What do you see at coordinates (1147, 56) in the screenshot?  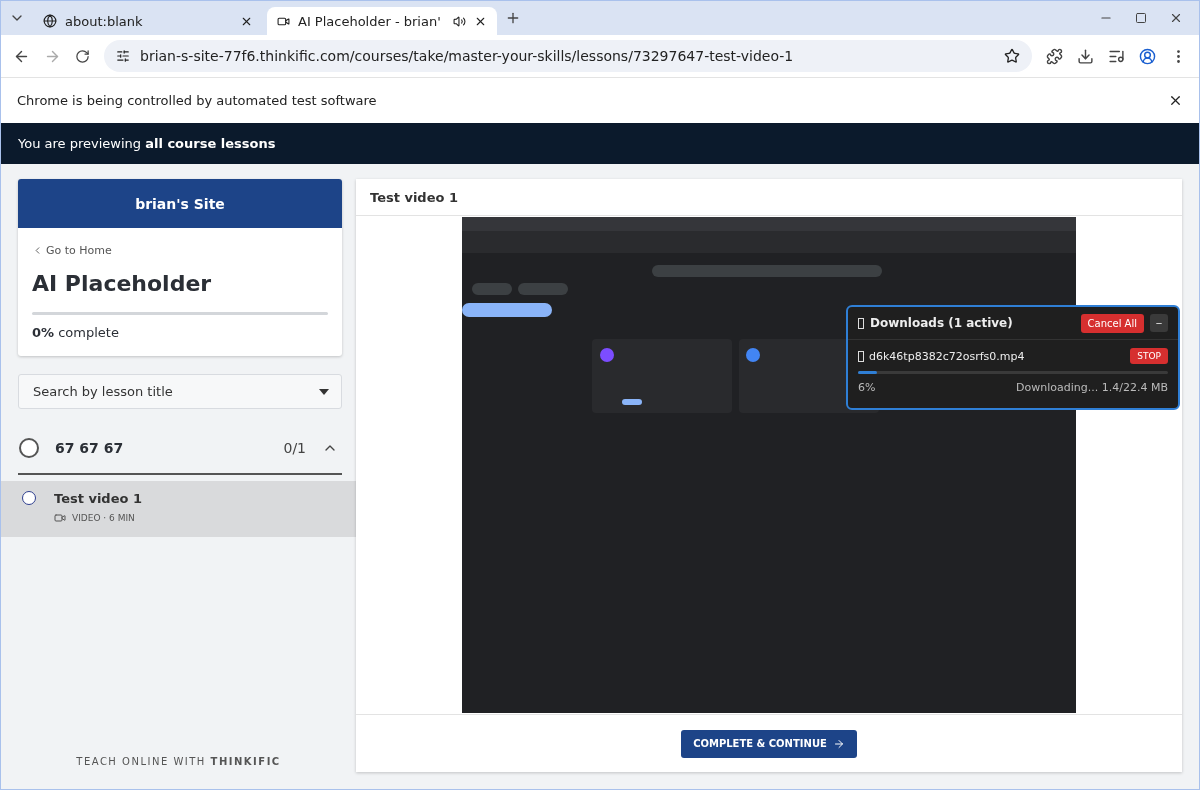 I see `profile-icon` at bounding box center [1147, 56].